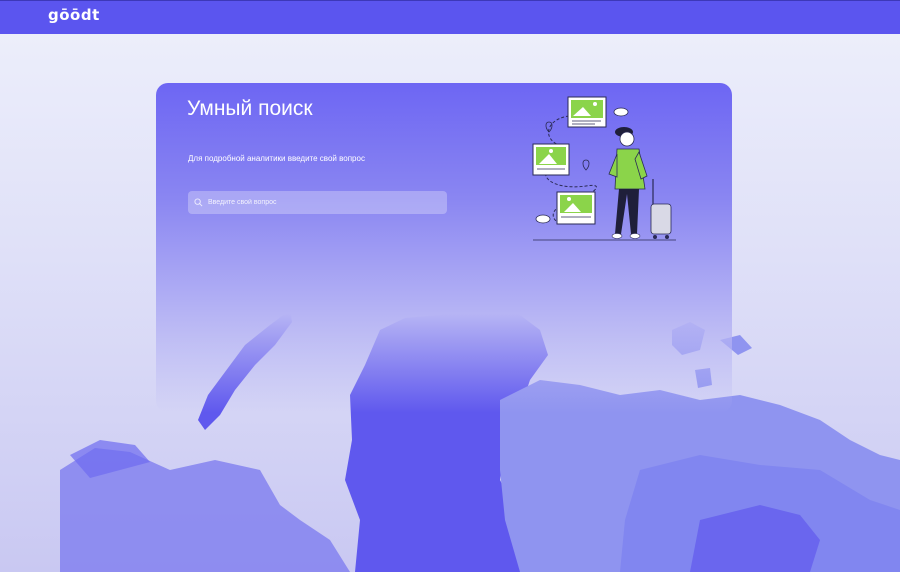 The height and width of the screenshot is (572, 900). Describe the element at coordinates (250, 108) in the screenshot. I see `page-title: Умный поиск` at that location.